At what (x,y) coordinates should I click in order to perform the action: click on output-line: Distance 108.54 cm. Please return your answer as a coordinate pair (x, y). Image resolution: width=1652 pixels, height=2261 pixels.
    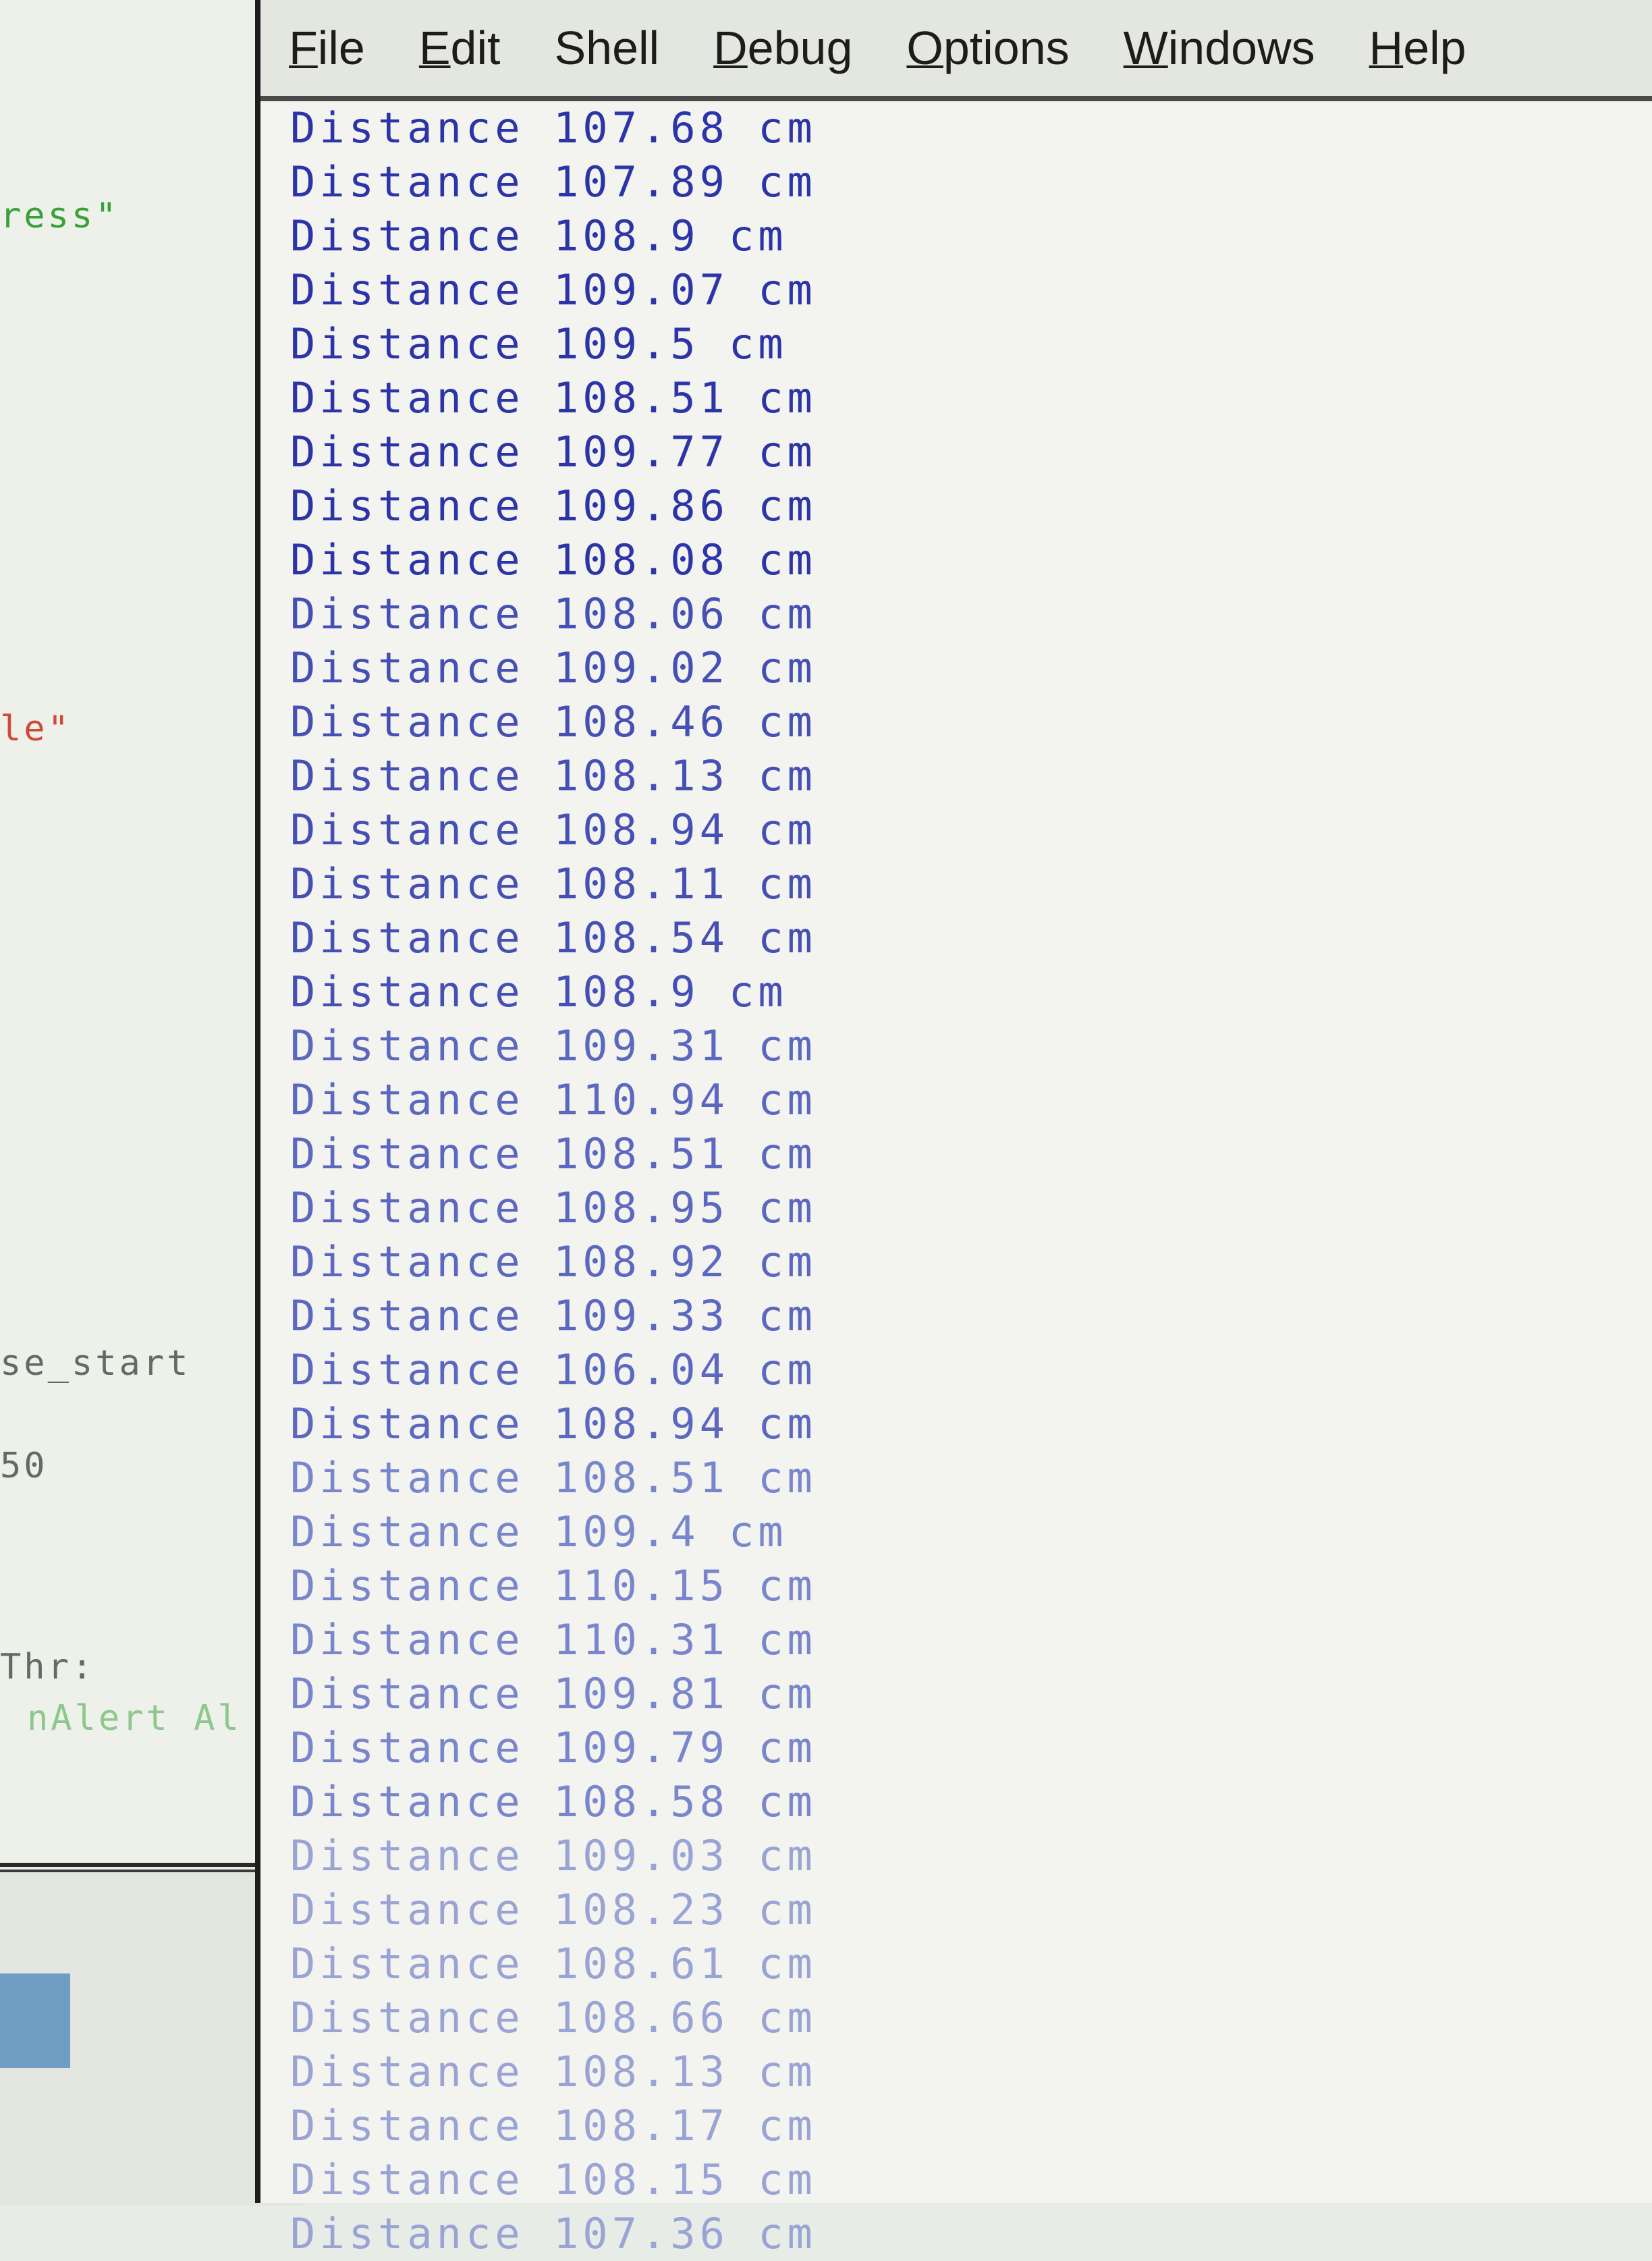
    Looking at the image, I should click on (553, 937).